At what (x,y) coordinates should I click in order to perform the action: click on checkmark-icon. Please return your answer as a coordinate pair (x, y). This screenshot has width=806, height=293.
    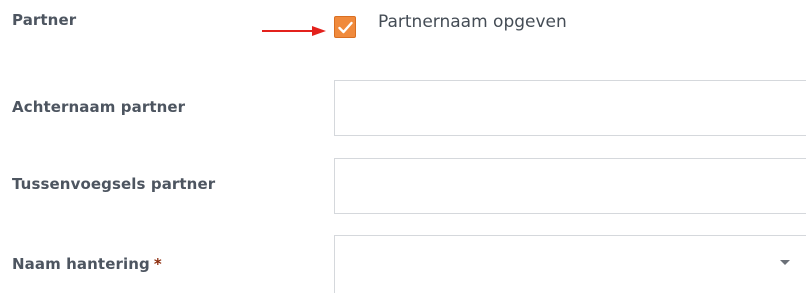
    Looking at the image, I should click on (345, 27).